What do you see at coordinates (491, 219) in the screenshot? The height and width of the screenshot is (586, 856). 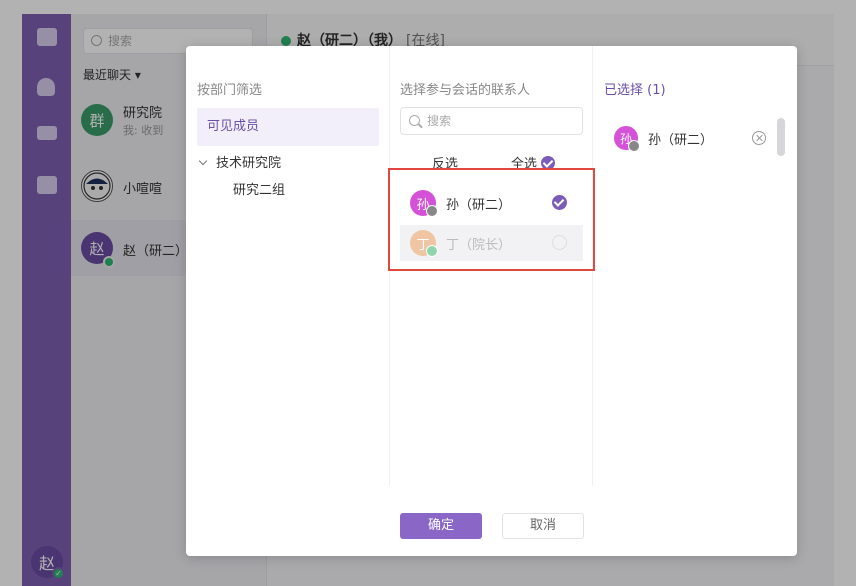 I see `red-highlight-box` at bounding box center [491, 219].